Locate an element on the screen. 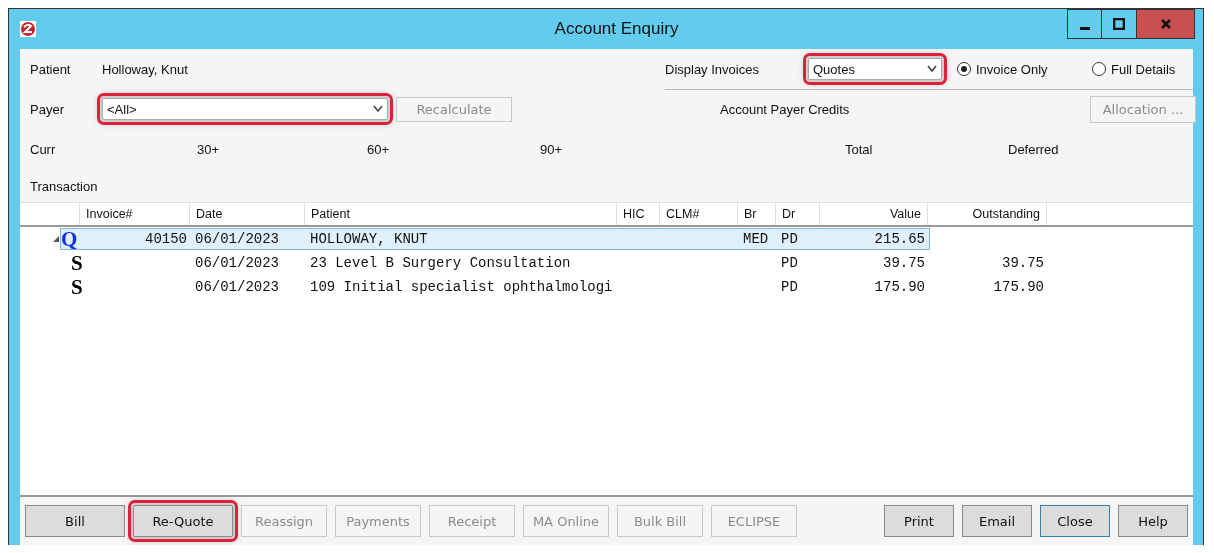 Image resolution: width=1214 pixels, height=553 pixels. column-label: 30+ is located at coordinates (208, 149).